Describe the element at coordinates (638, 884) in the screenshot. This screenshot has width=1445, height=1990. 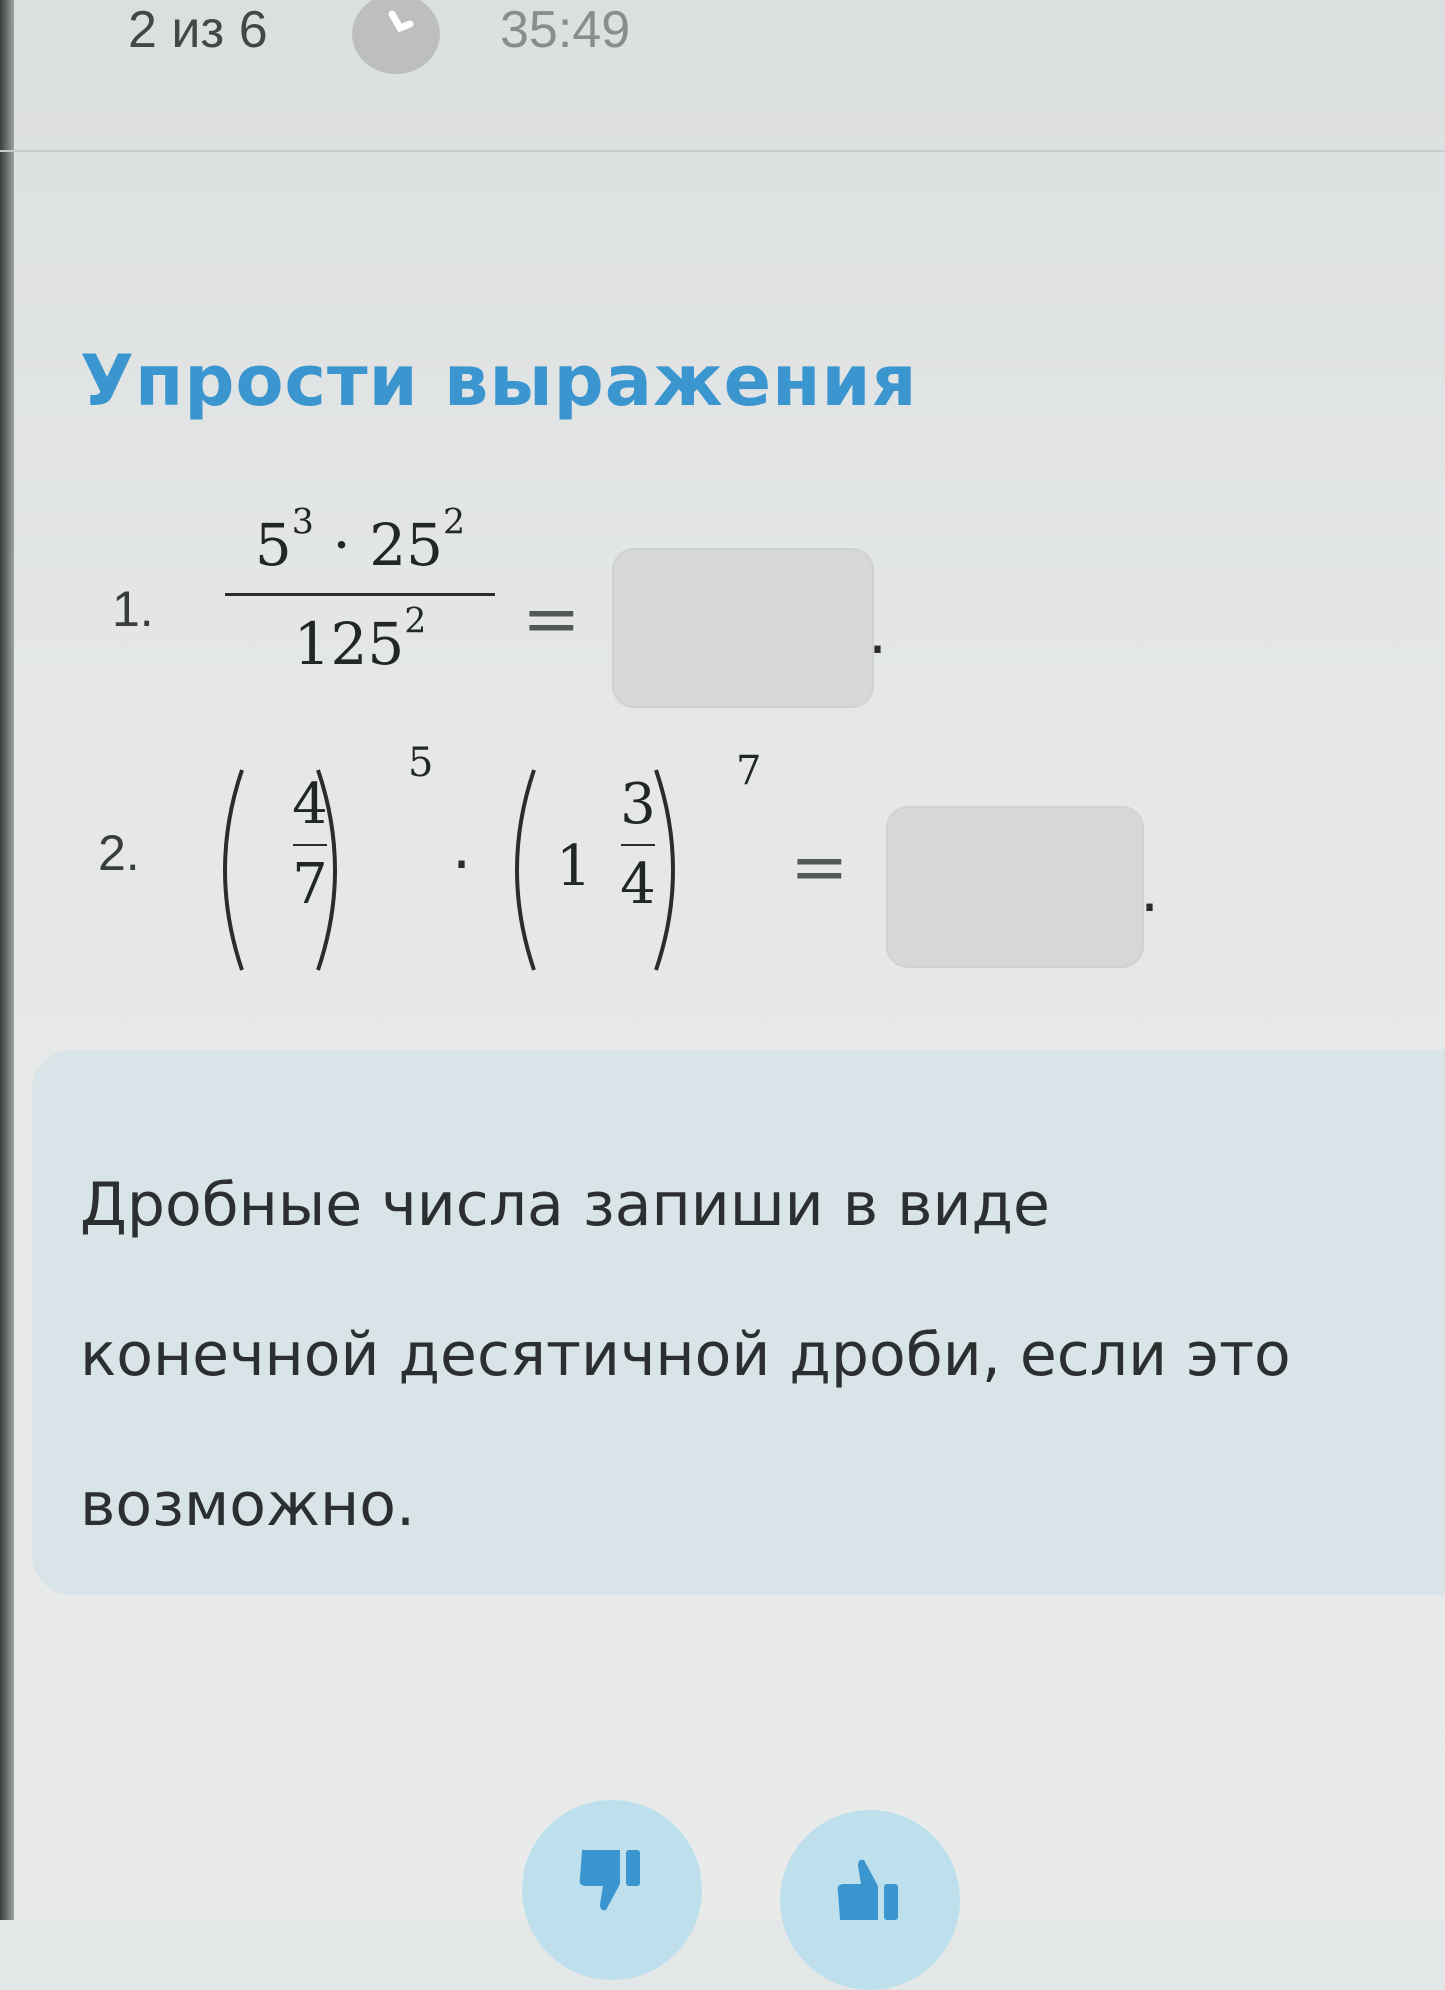
I see `fraction-2-bottom: 4` at that location.